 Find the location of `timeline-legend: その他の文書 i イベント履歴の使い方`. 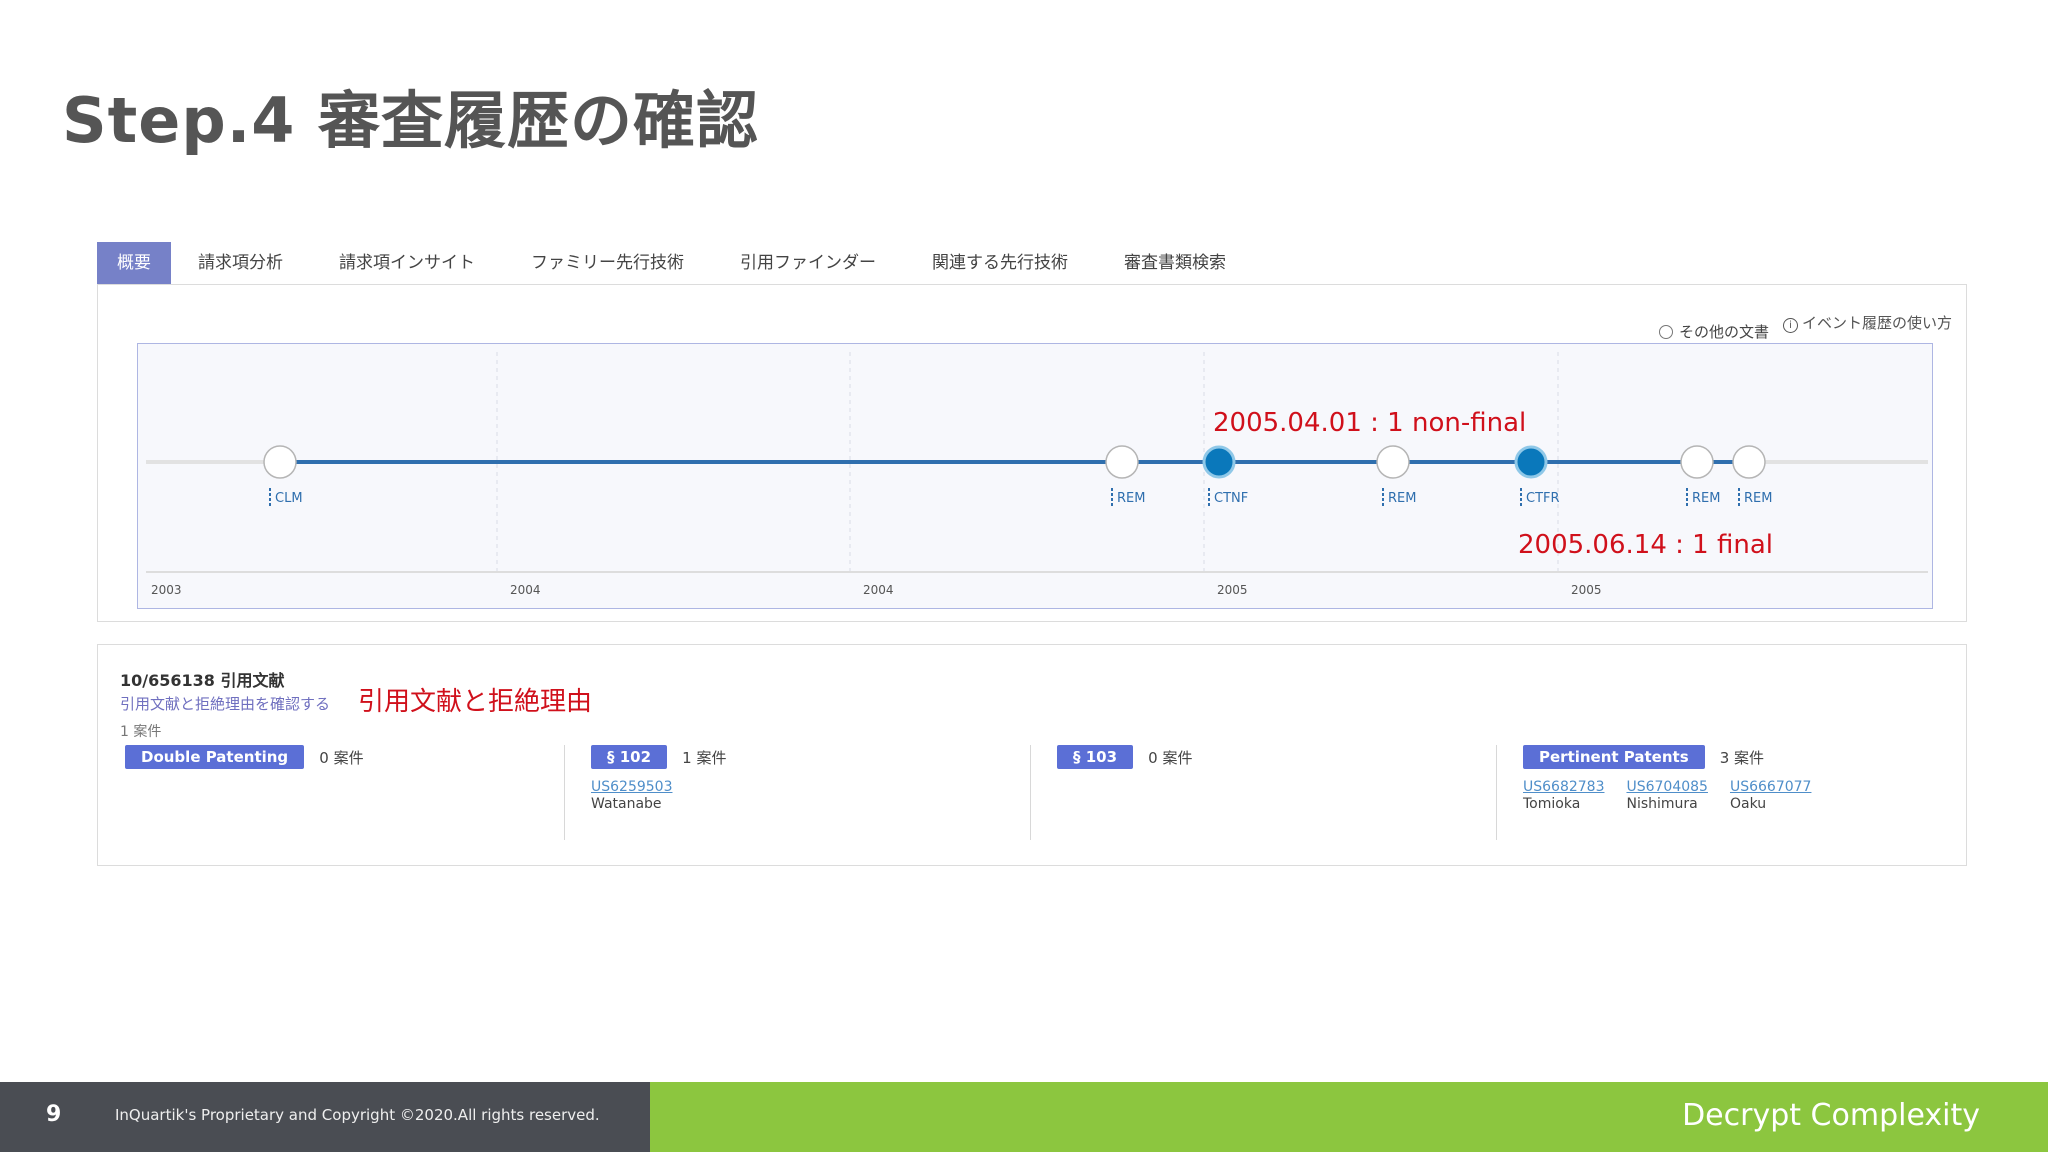

timeline-legend: その他の文書 i イベント履歴の使い方 is located at coordinates (1805, 322).